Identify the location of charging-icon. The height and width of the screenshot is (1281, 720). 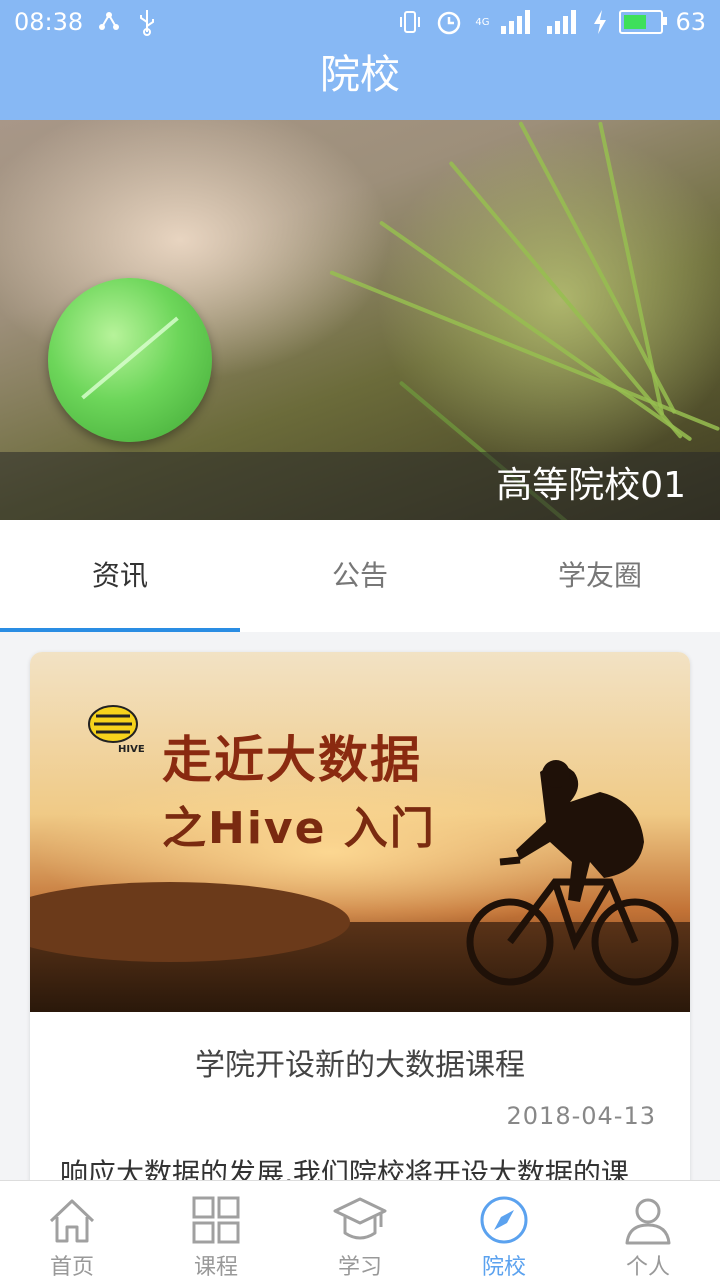
(600, 22).